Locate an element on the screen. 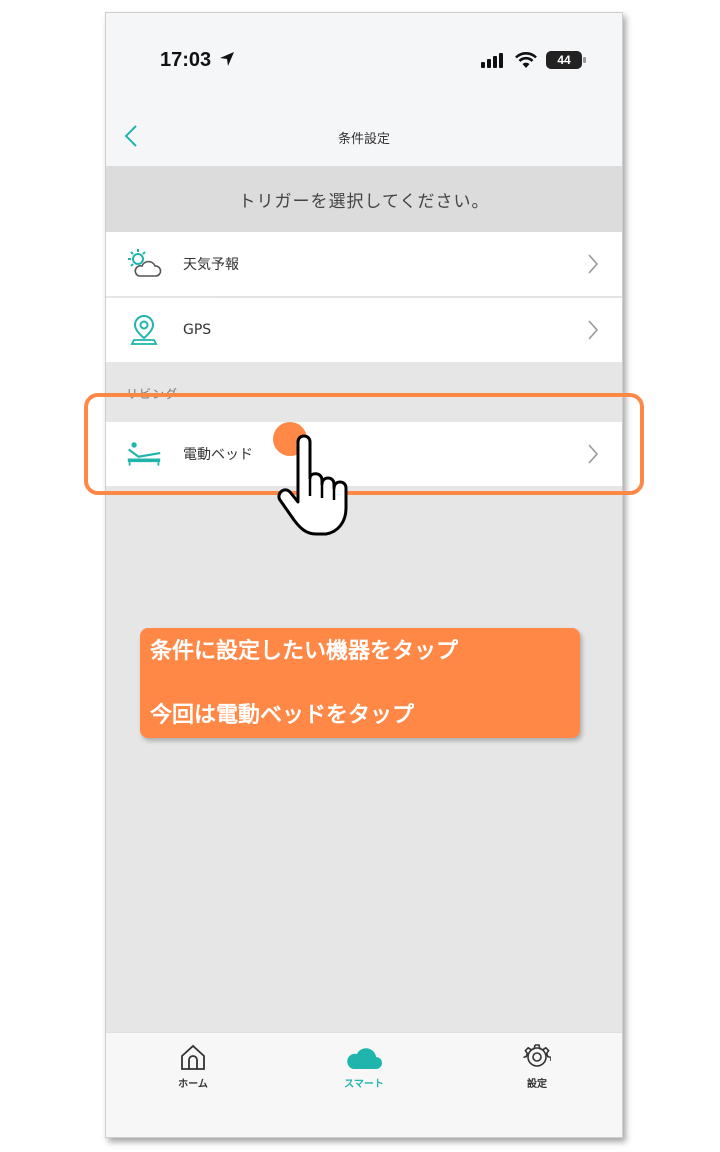 This screenshot has width=720, height=1152. instruction-callout: 条件に設定したい機器をタップ 今回は電動ベッドをタップ is located at coordinates (360, 683).